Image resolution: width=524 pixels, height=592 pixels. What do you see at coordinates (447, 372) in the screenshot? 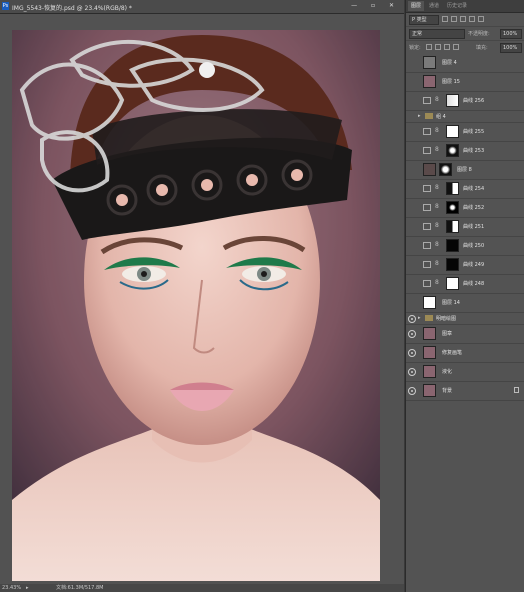
I see `layer-name: 液化` at bounding box center [447, 372].